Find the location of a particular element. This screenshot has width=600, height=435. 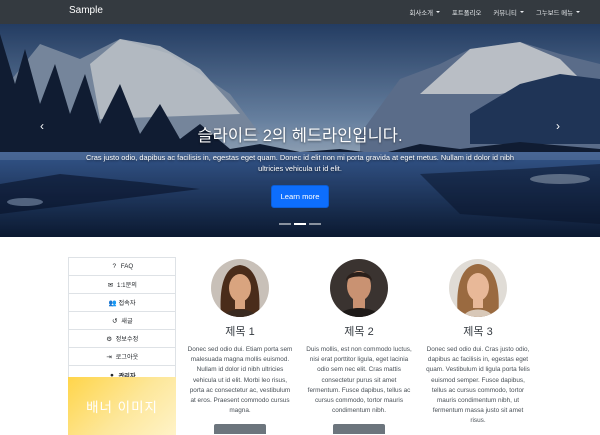

learn-more-button: Learn more is located at coordinates (300, 196).